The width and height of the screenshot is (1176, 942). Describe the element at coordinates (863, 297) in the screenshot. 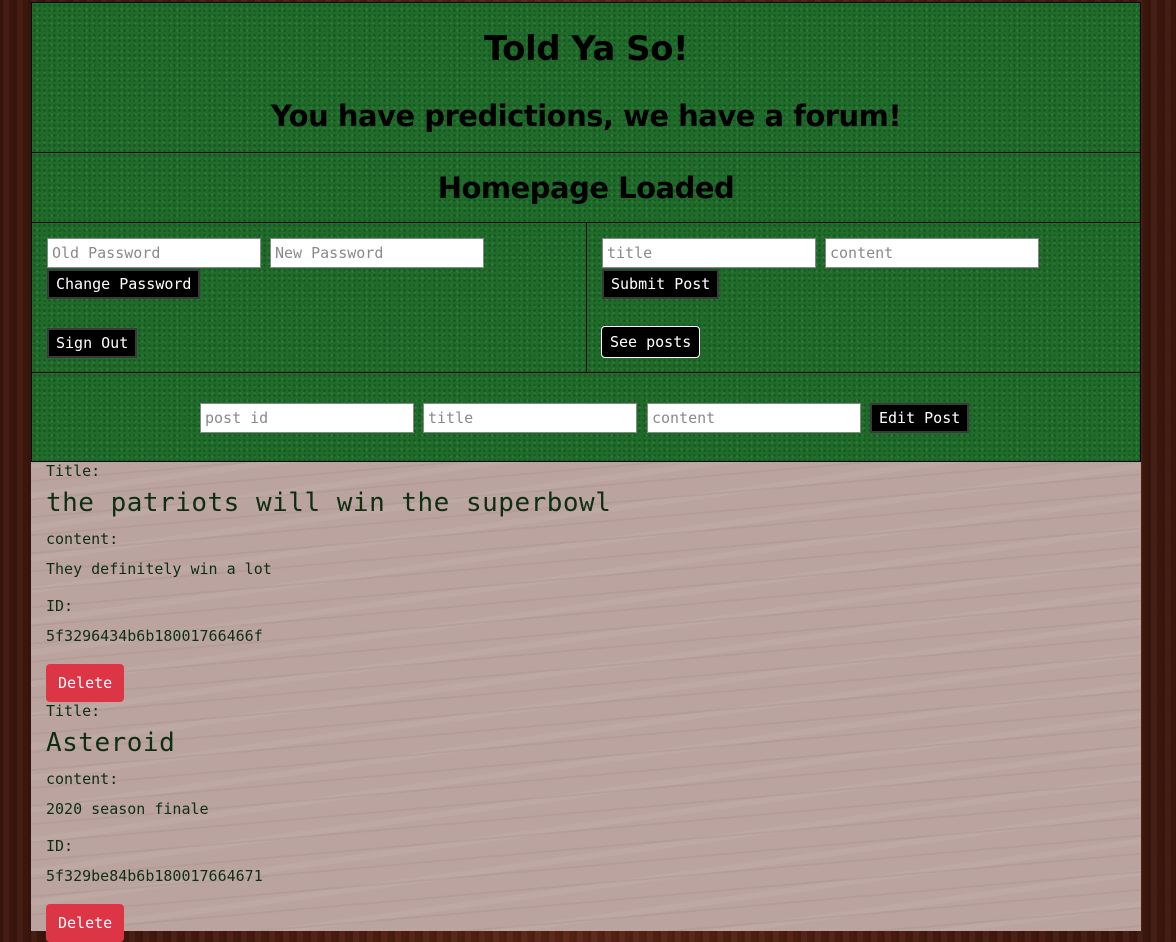

I see `new-post-panel: Submit Post See posts` at that location.